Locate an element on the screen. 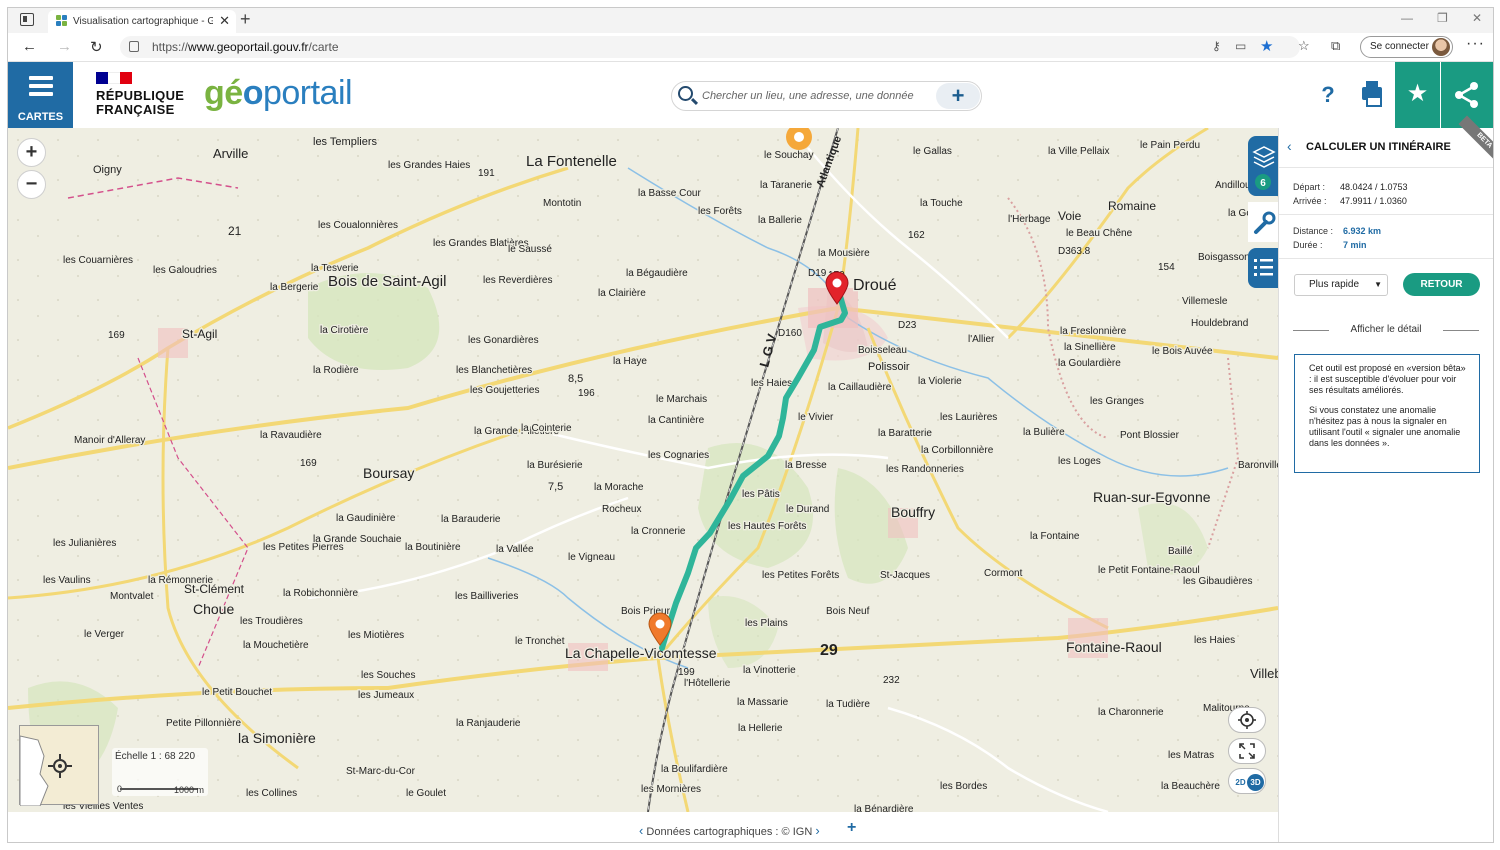 The height and width of the screenshot is (850, 1500). rf-line2: FRANÇAISE is located at coordinates (135, 109).